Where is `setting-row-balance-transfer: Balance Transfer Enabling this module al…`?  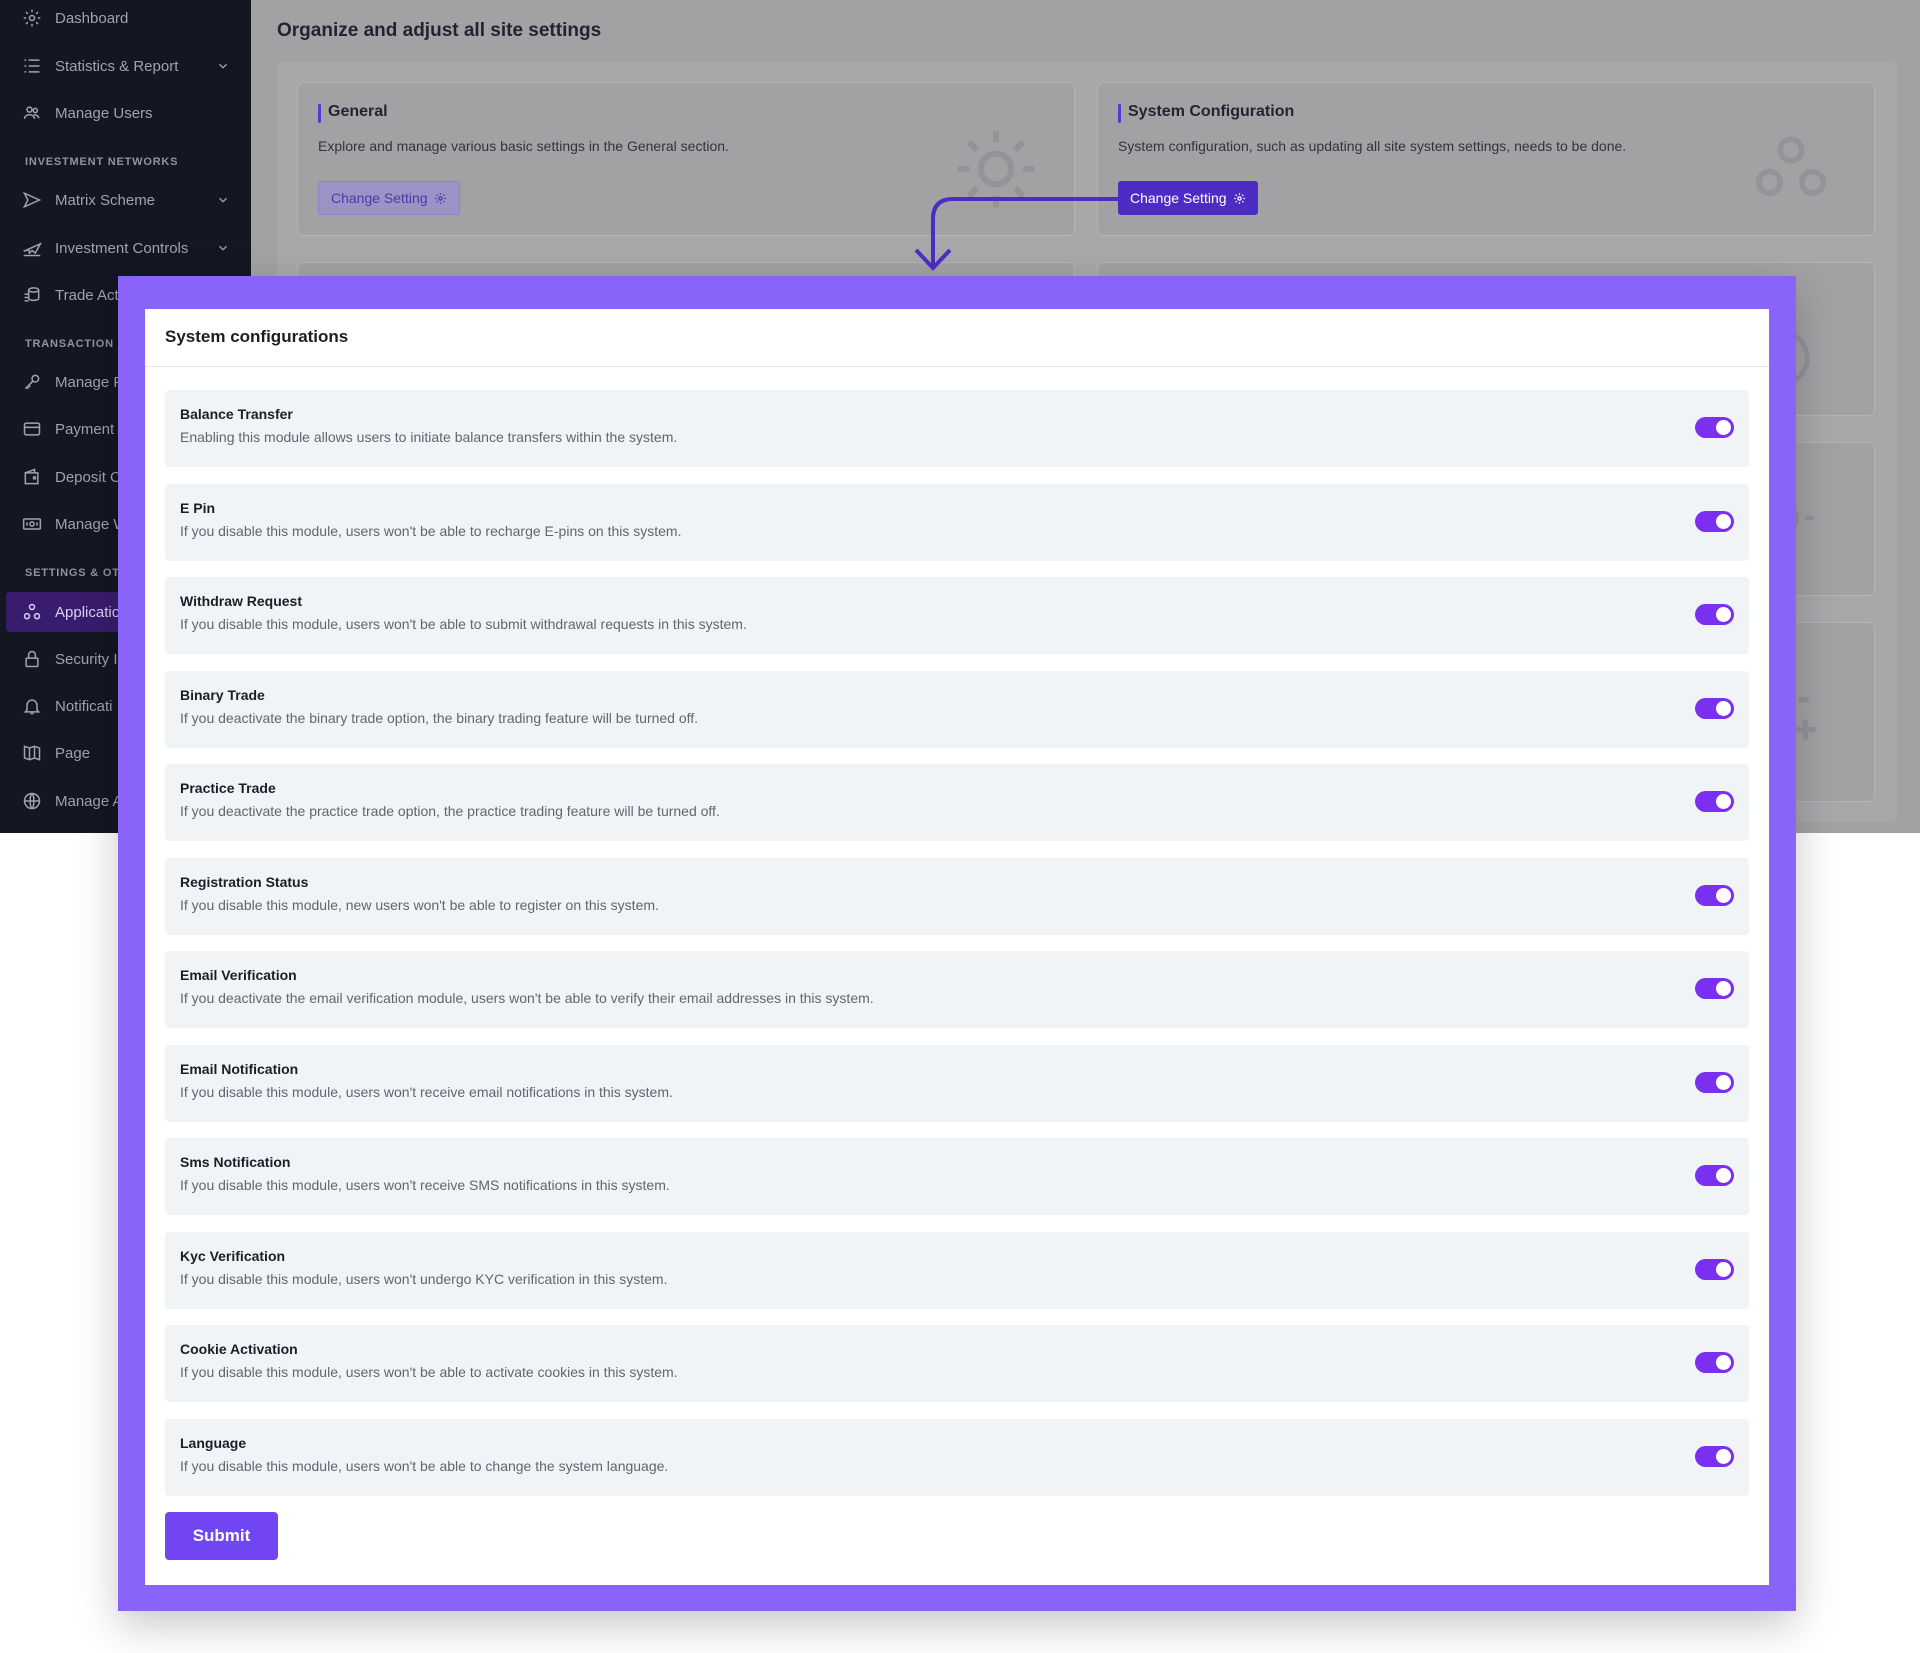
setting-row-balance-transfer: Balance Transfer Enabling this module al… is located at coordinates (957, 428).